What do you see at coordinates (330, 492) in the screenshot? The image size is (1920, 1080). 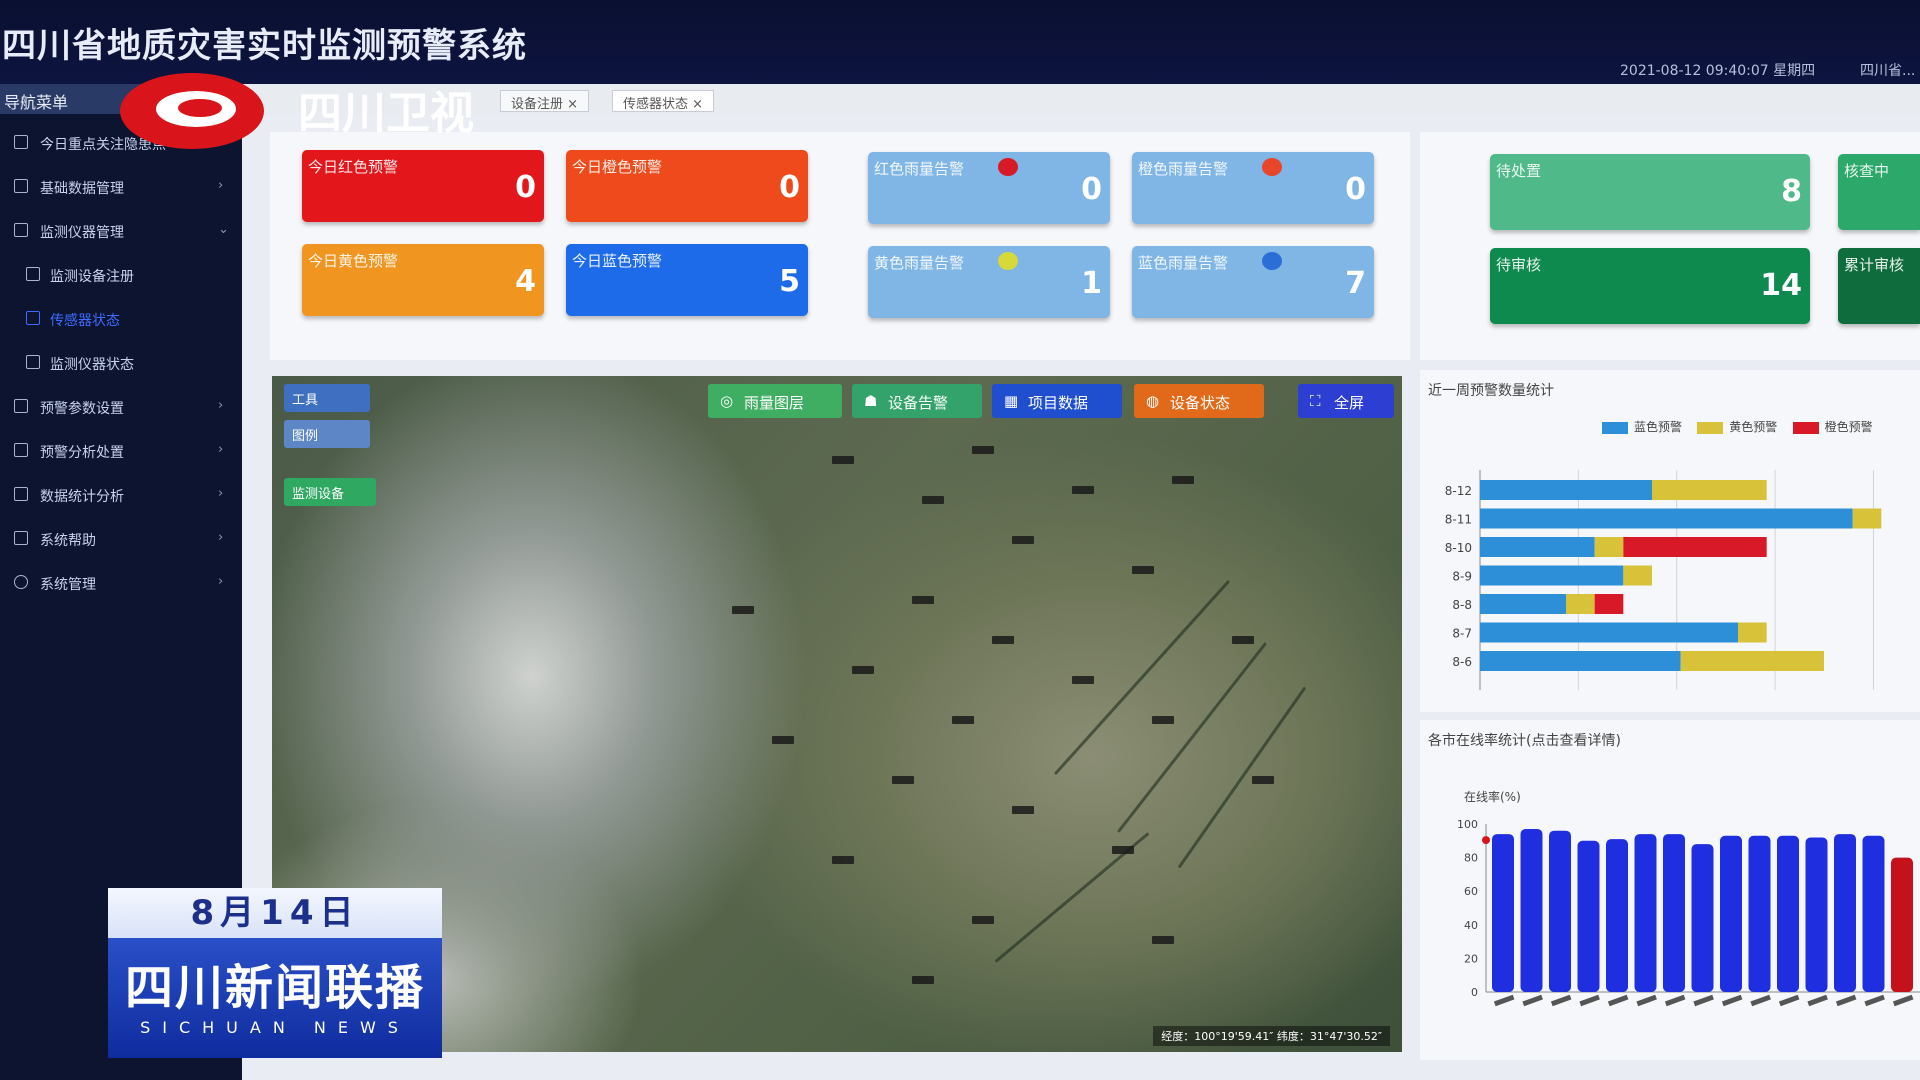 I see `monitor-device-button: 监测设备` at bounding box center [330, 492].